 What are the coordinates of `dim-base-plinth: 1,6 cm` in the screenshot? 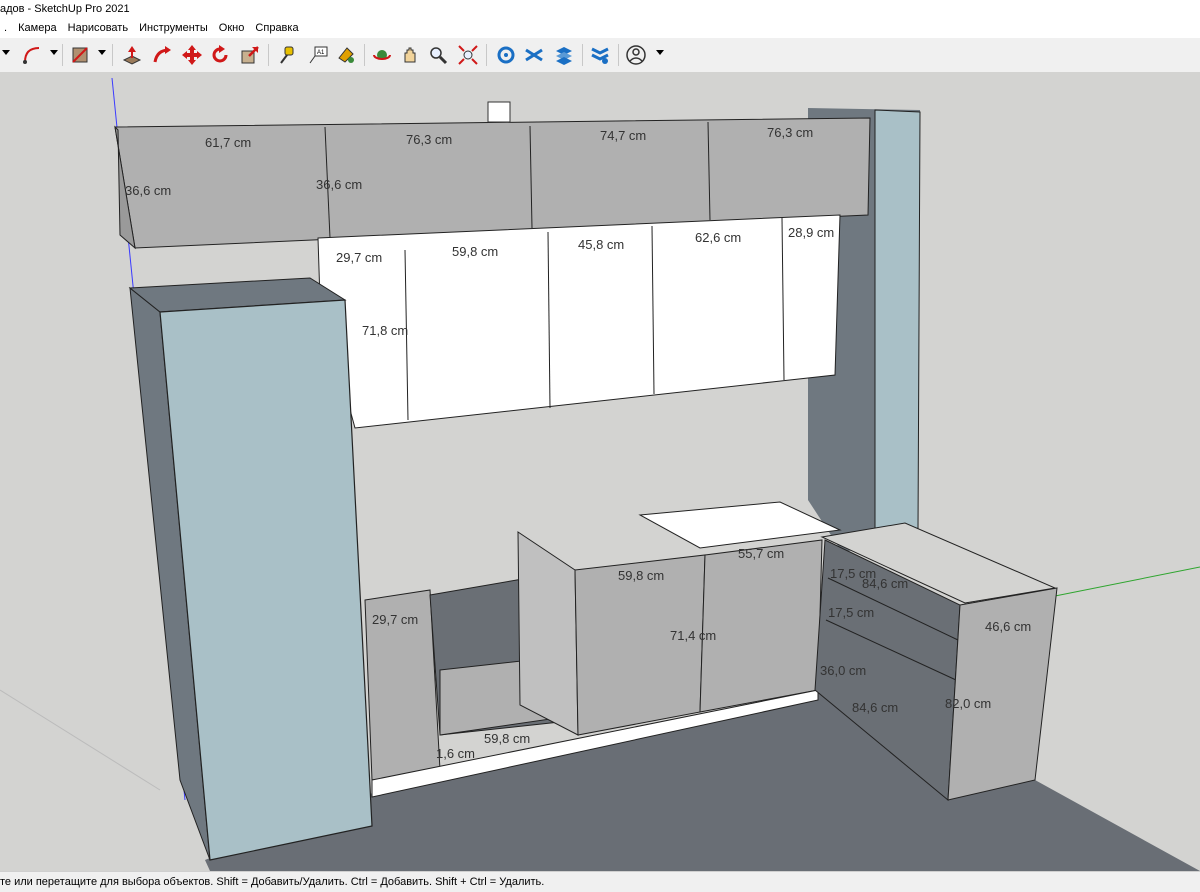 It's located at (455, 753).